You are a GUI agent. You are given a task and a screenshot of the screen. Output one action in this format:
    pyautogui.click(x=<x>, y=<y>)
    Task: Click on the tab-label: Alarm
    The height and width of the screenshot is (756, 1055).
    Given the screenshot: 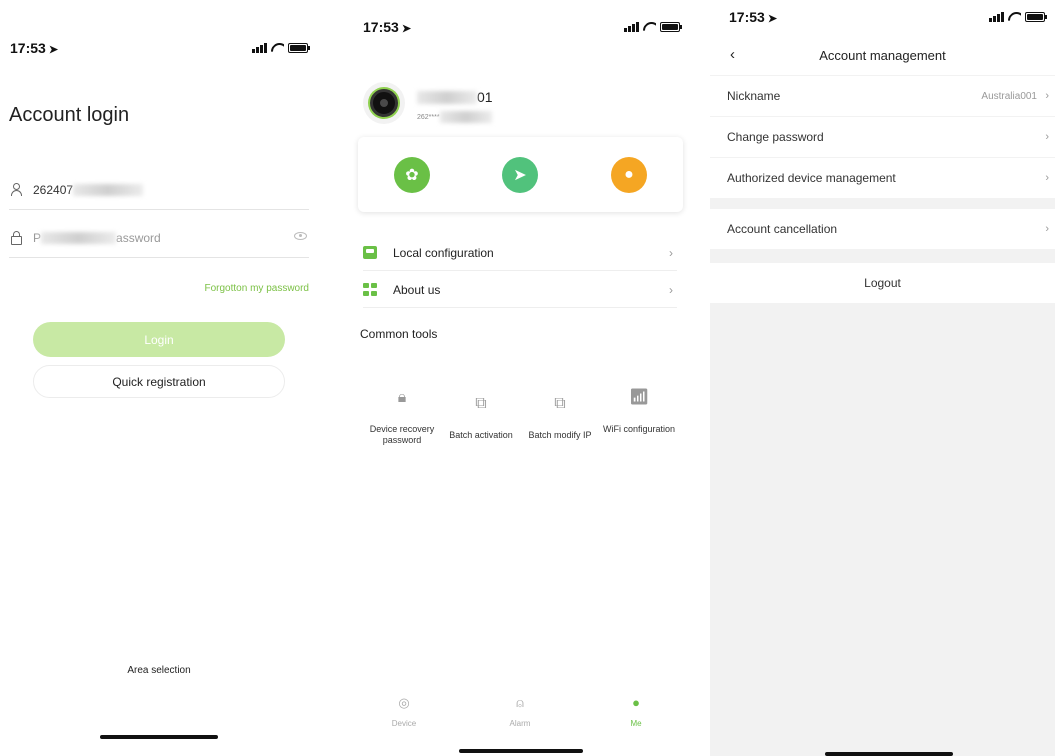 What is the action you would take?
    pyautogui.click(x=520, y=723)
    